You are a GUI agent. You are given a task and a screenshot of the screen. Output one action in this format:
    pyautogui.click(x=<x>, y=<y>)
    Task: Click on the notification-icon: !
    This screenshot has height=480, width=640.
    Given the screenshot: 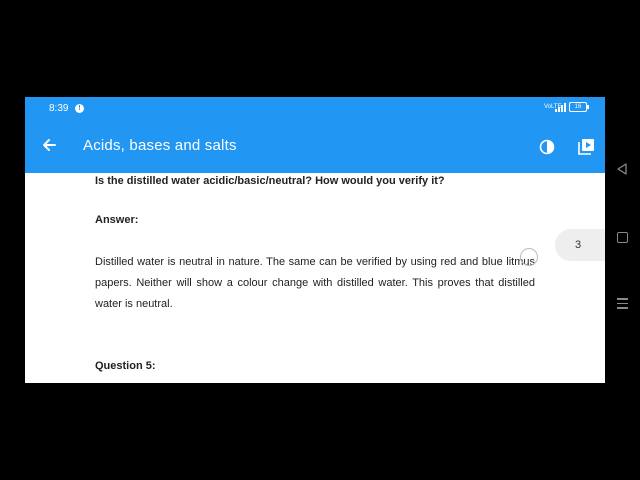 What is the action you would take?
    pyautogui.click(x=79, y=108)
    